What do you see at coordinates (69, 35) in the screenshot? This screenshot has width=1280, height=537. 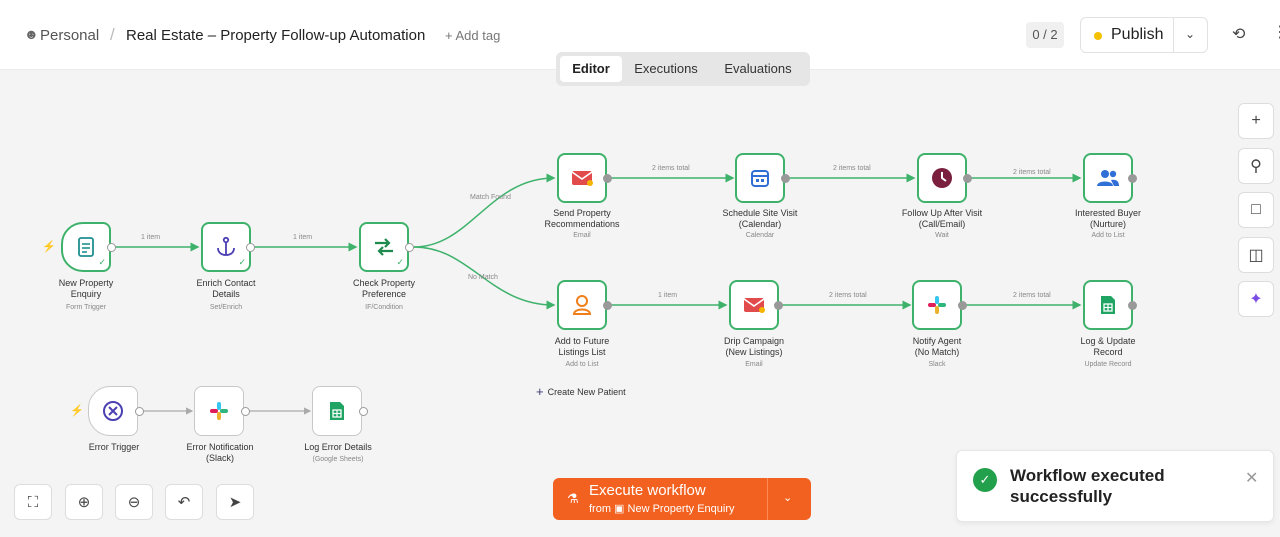 I see `breadcrumb-workspace: Personal` at bounding box center [69, 35].